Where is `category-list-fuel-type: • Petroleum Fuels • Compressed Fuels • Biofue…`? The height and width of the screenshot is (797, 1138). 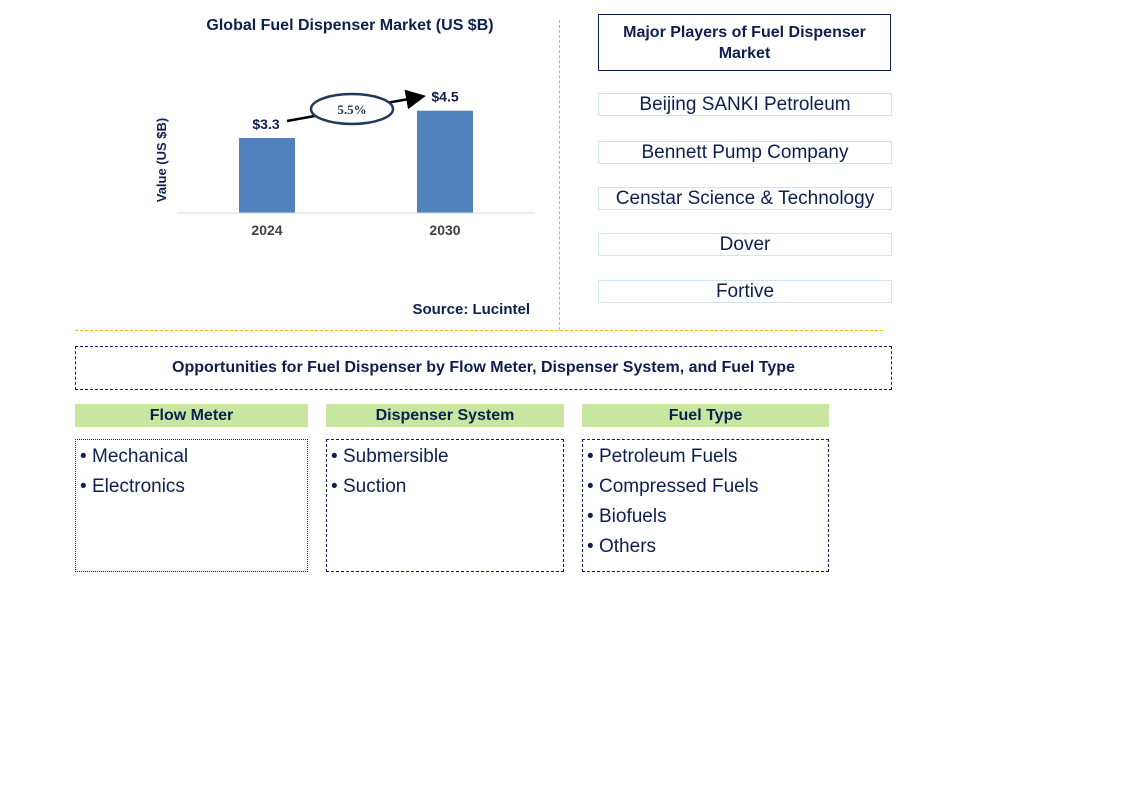 category-list-fuel-type: • Petroleum Fuels • Compressed Fuels • Biofue… is located at coordinates (705, 505).